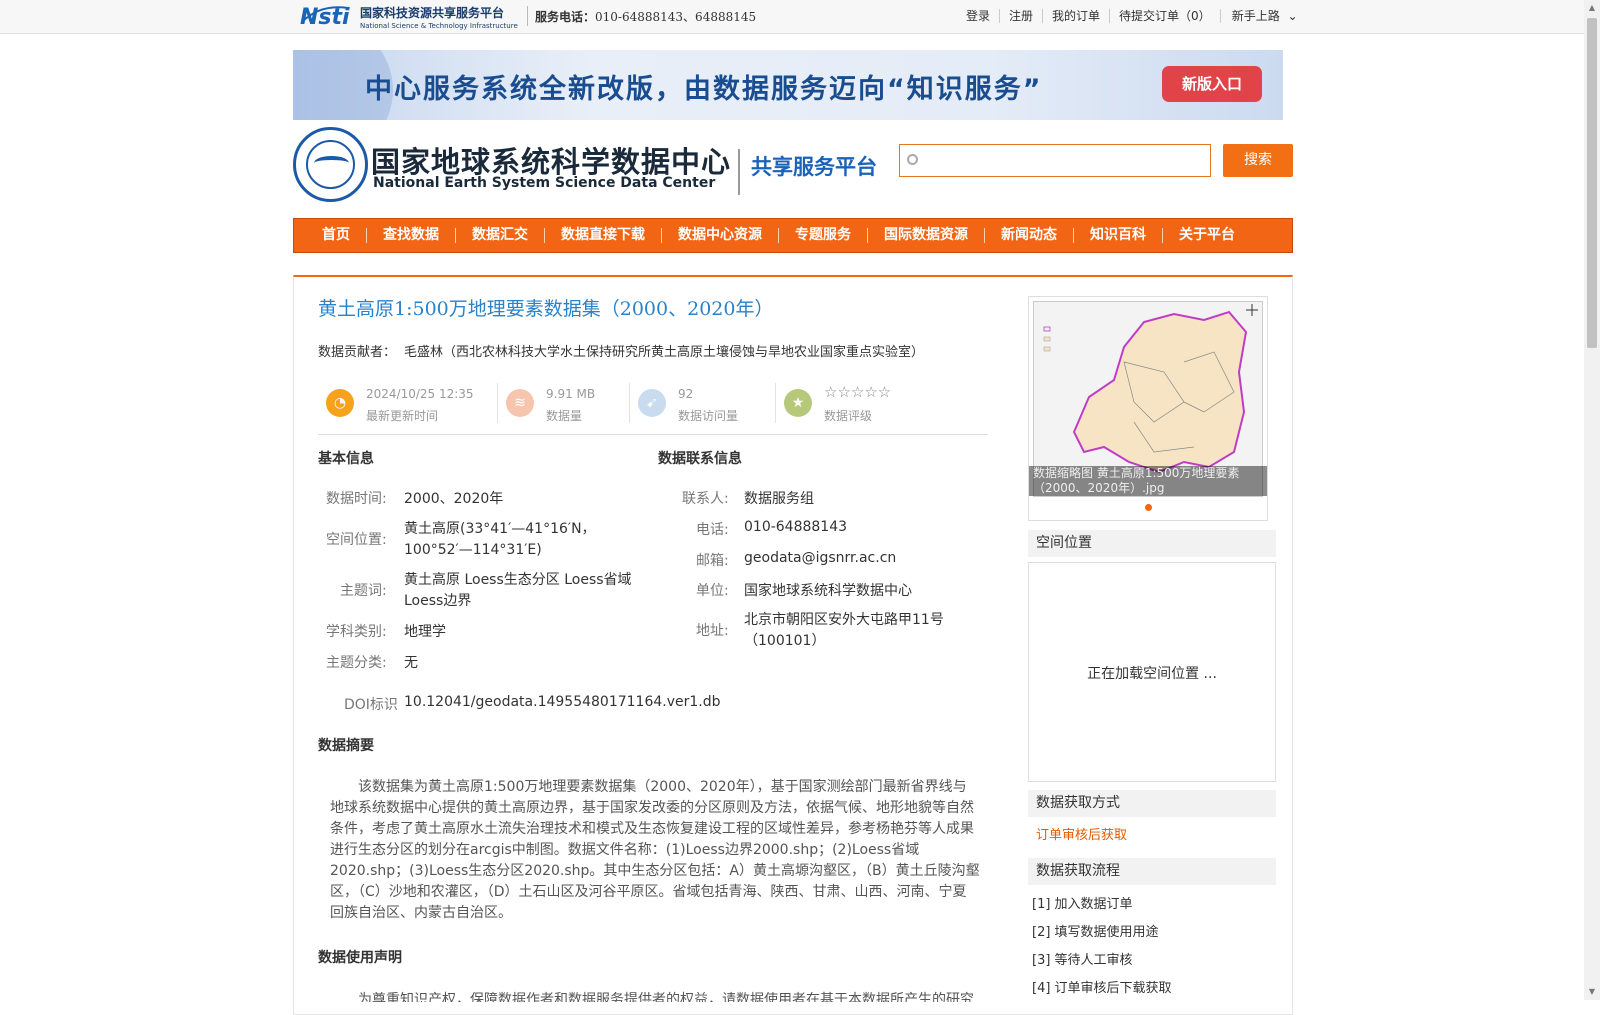 The height and width of the screenshot is (1015, 1600). I want to click on nav-find-data: 查找数据, so click(411, 235).